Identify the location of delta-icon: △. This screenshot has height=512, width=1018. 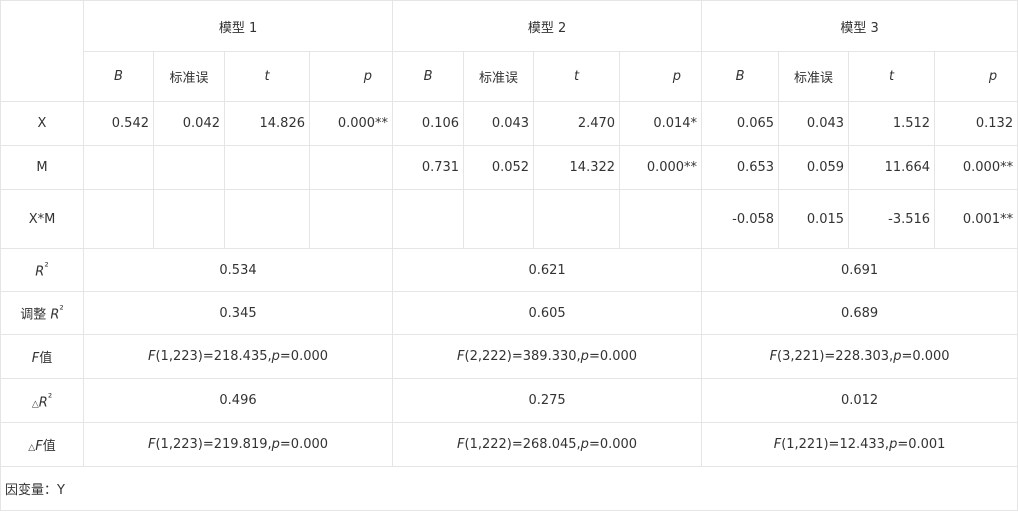
(35, 404).